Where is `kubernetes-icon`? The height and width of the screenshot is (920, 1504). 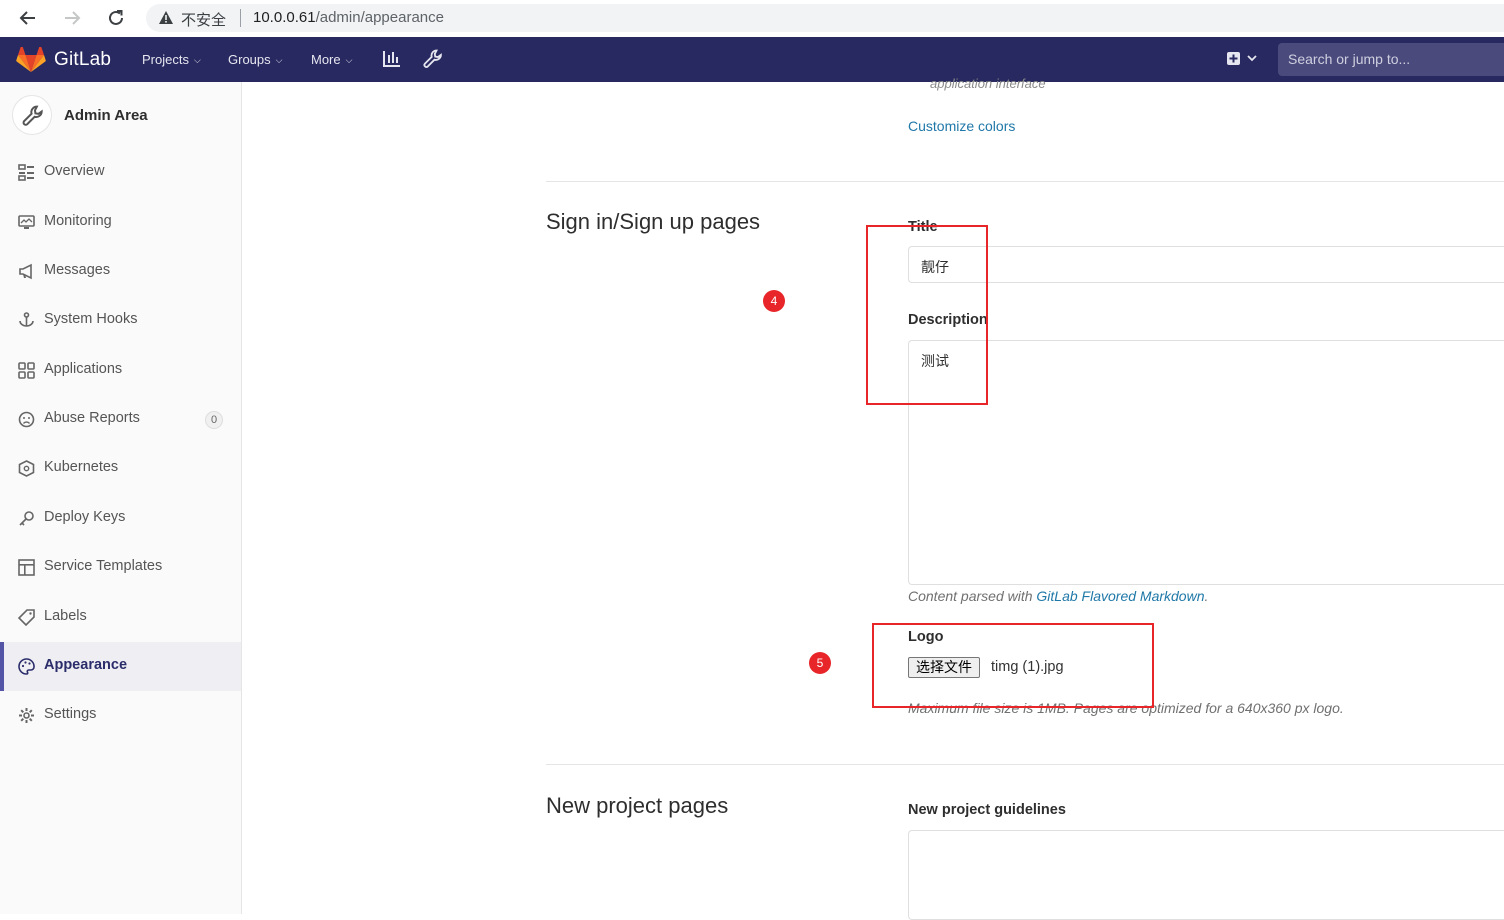 kubernetes-icon is located at coordinates (26, 468).